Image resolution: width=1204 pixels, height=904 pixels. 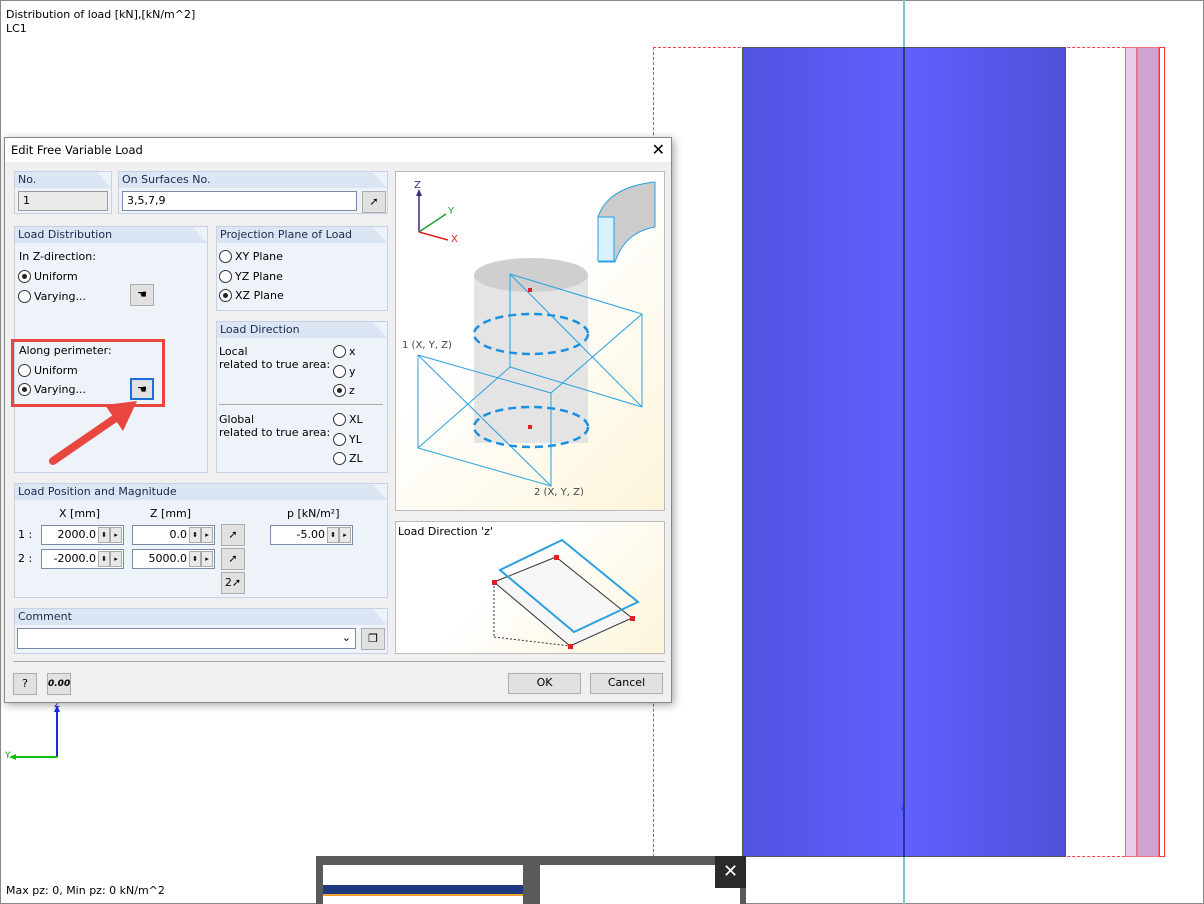 I want to click on status-text: Max pz: 0, Min pz: 0 kN/m^2, so click(x=85, y=890).